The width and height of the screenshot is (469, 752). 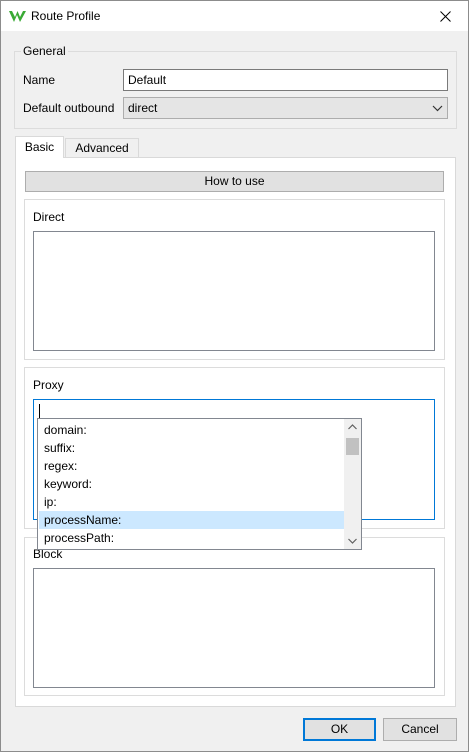 I want to click on default-outbound-value: direct, so click(x=143, y=108).